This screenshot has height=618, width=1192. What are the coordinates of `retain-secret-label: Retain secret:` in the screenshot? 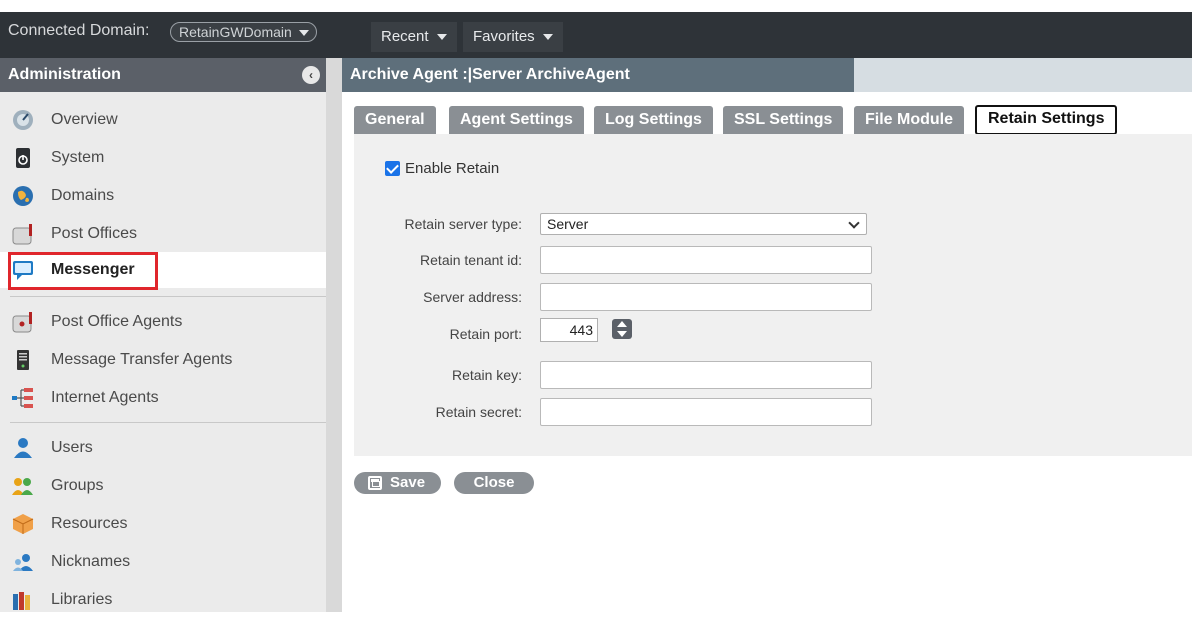 It's located at (478, 412).